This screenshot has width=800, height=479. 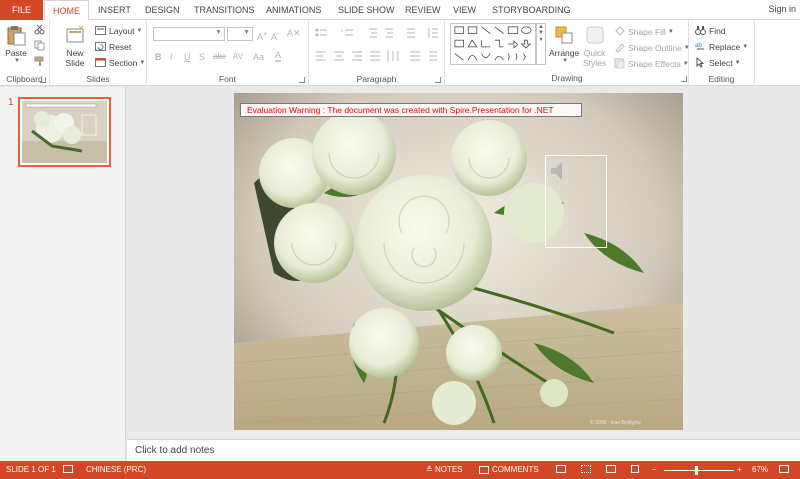 What do you see at coordinates (39, 29) in the screenshot?
I see `cut-icon` at bounding box center [39, 29].